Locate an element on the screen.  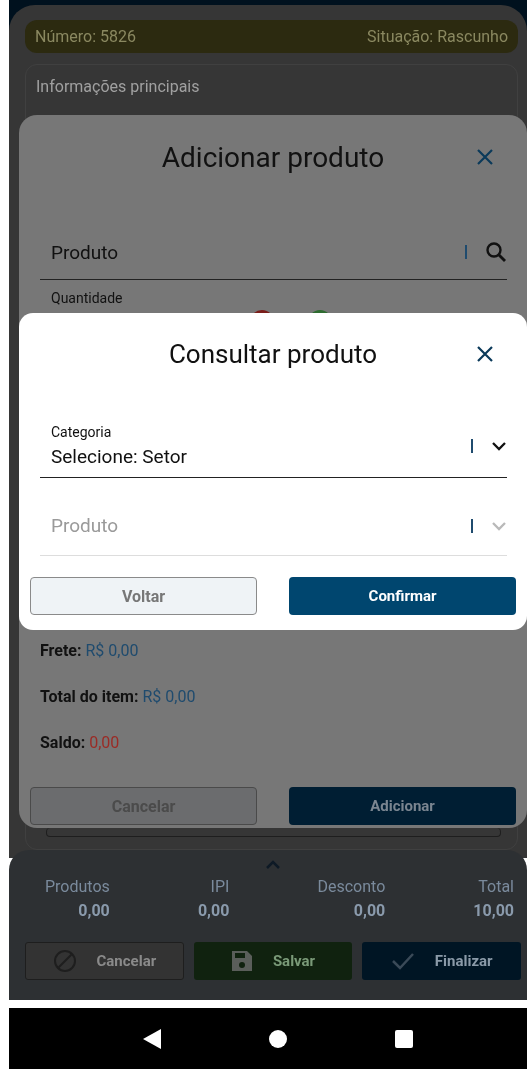
total-label: Desconto is located at coordinates (351, 886).